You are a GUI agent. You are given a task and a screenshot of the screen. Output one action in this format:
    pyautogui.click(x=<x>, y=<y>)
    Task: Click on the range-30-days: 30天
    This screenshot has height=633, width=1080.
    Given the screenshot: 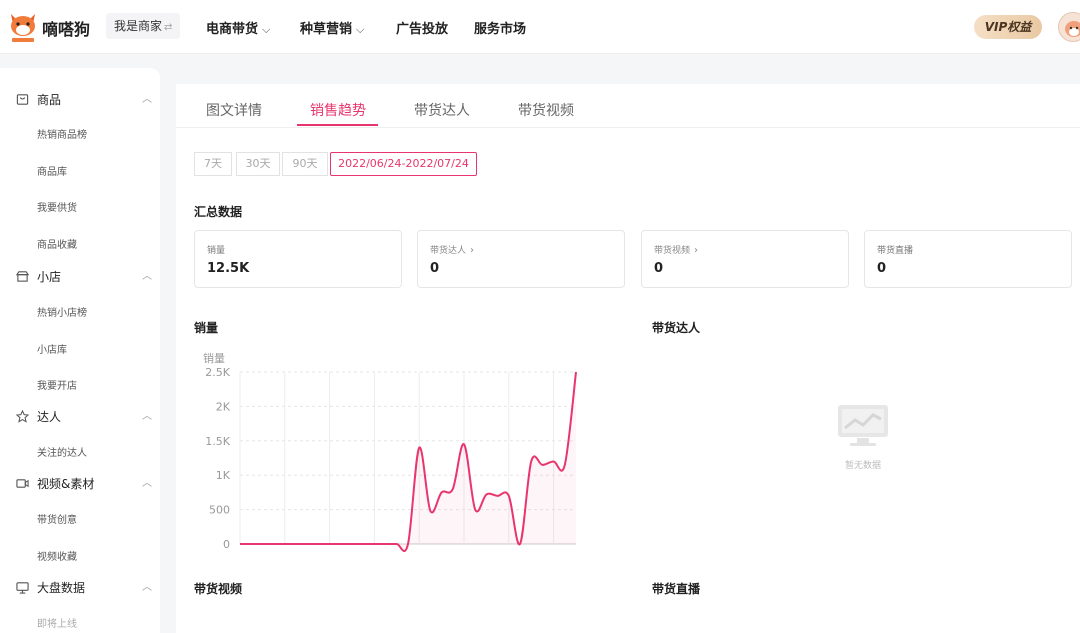 What is the action you would take?
    pyautogui.click(x=258, y=164)
    